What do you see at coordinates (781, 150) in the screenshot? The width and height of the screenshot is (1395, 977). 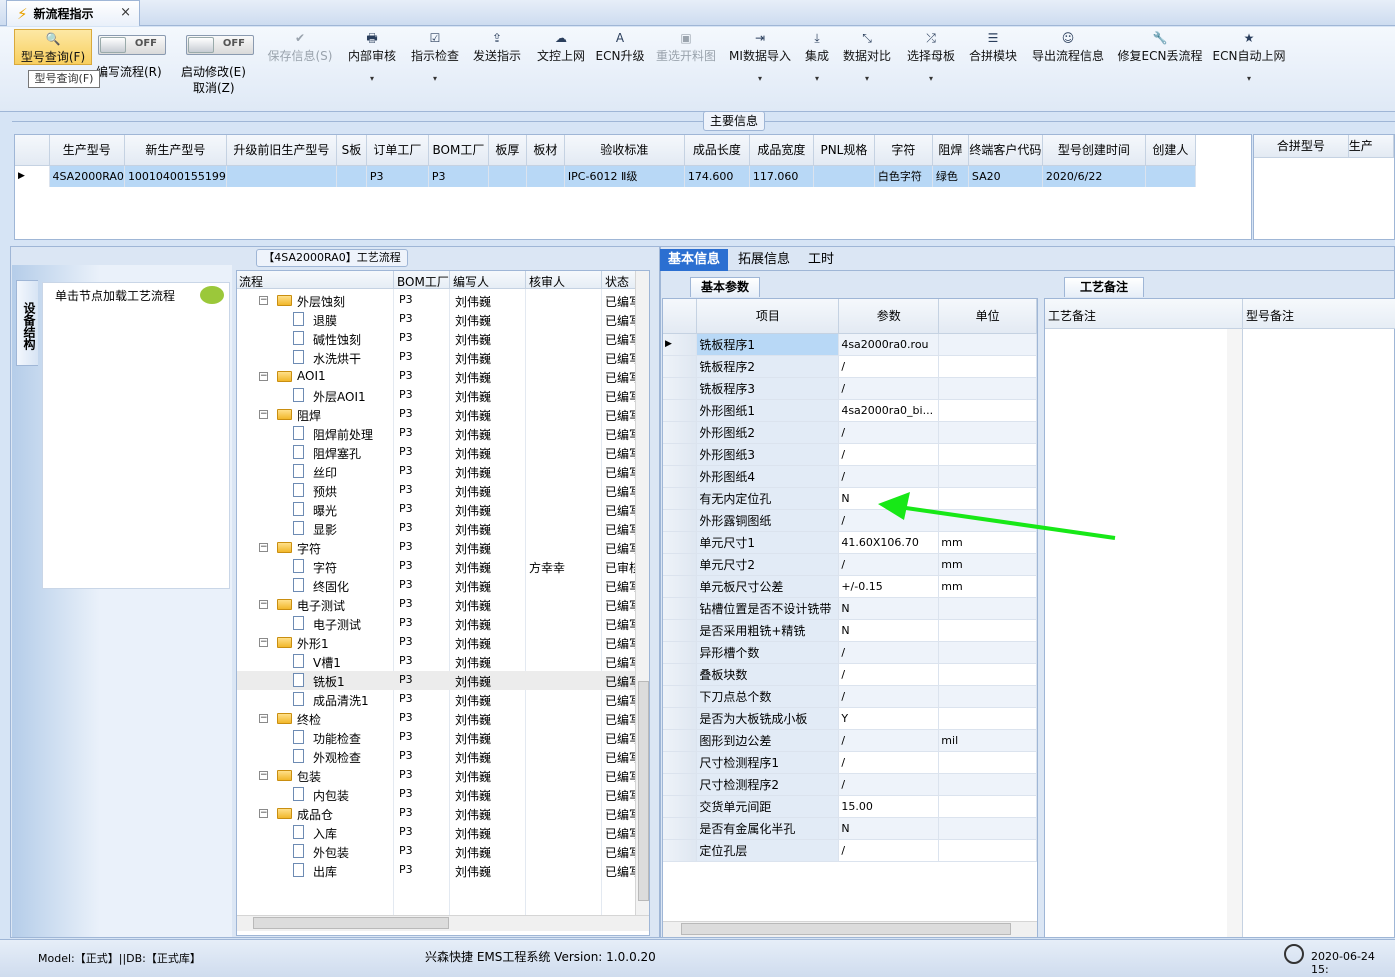 I see `col-header: 成品宽度` at bounding box center [781, 150].